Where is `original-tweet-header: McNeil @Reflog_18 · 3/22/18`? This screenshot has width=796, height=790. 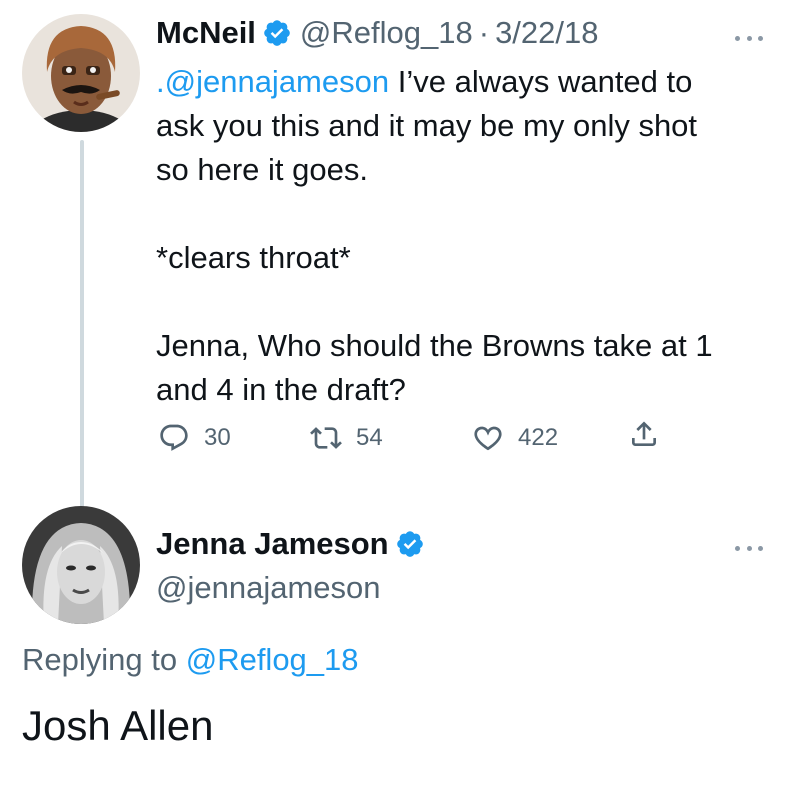 original-tweet-header: McNeil @Reflog_18 · 3/22/18 is located at coordinates (377, 33).